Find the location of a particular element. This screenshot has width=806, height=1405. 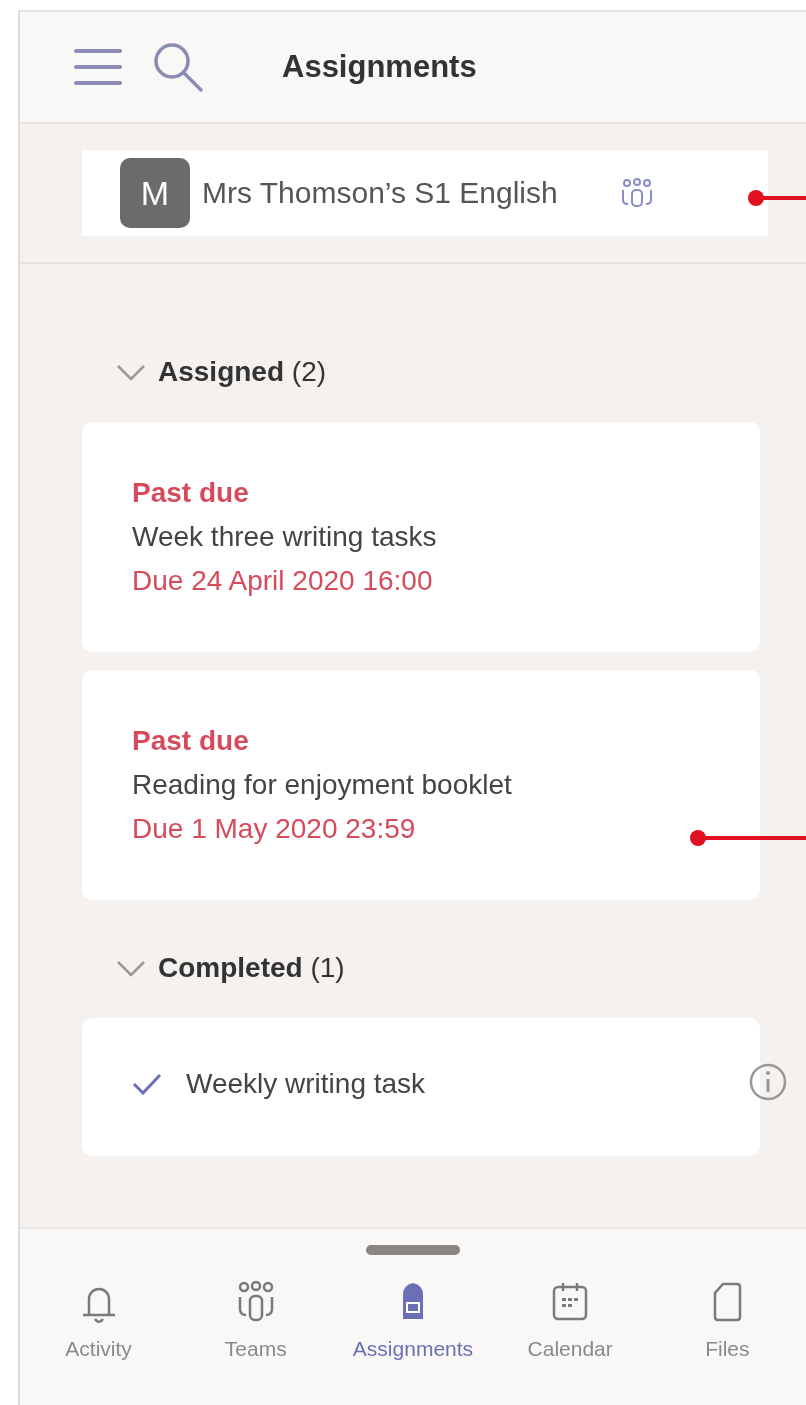

class-selector: M Mrs Thomson’s S1 English is located at coordinates (425, 193).